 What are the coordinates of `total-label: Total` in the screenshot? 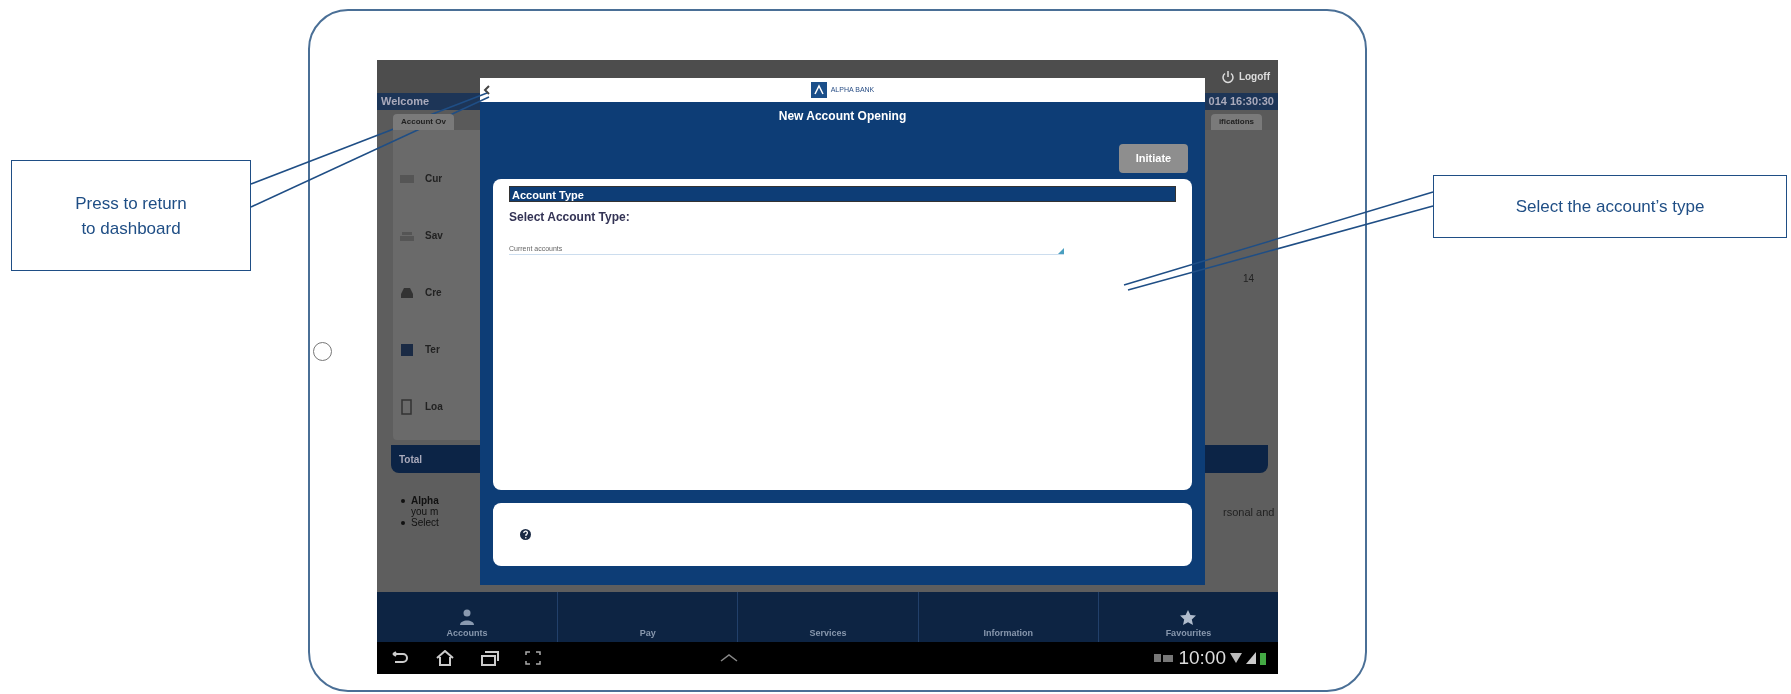 It's located at (411, 459).